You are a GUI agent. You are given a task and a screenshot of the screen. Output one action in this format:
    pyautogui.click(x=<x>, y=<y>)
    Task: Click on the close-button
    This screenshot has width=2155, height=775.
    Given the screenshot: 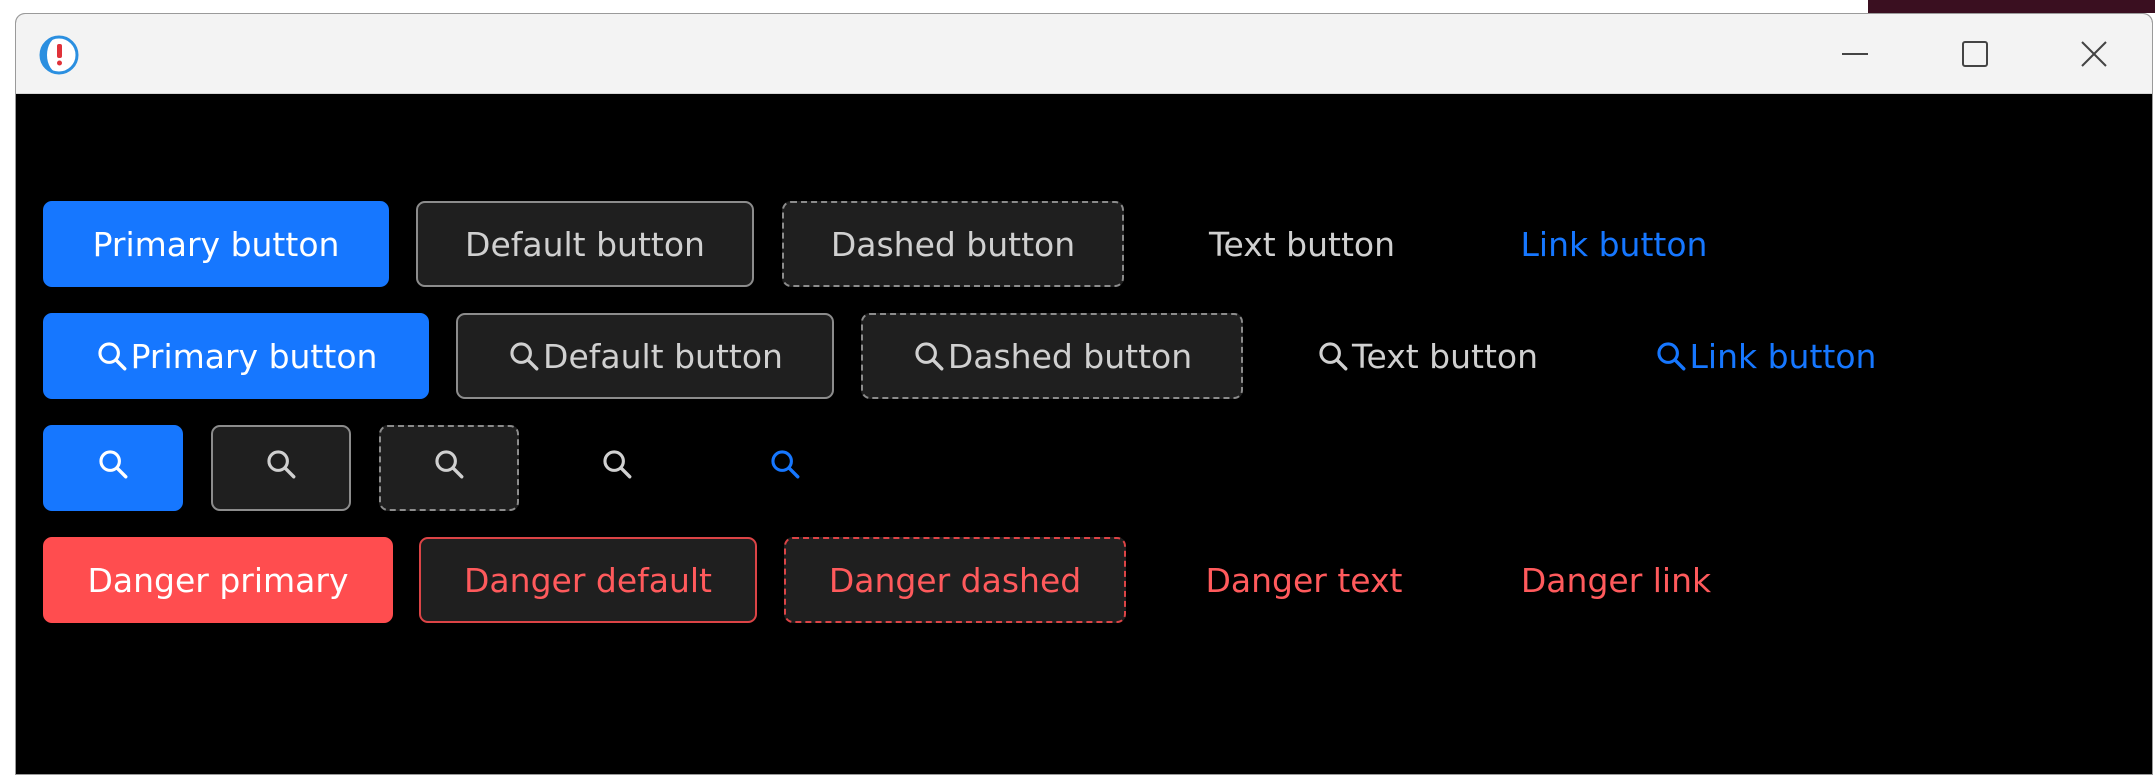 What is the action you would take?
    pyautogui.click(x=2094, y=54)
    